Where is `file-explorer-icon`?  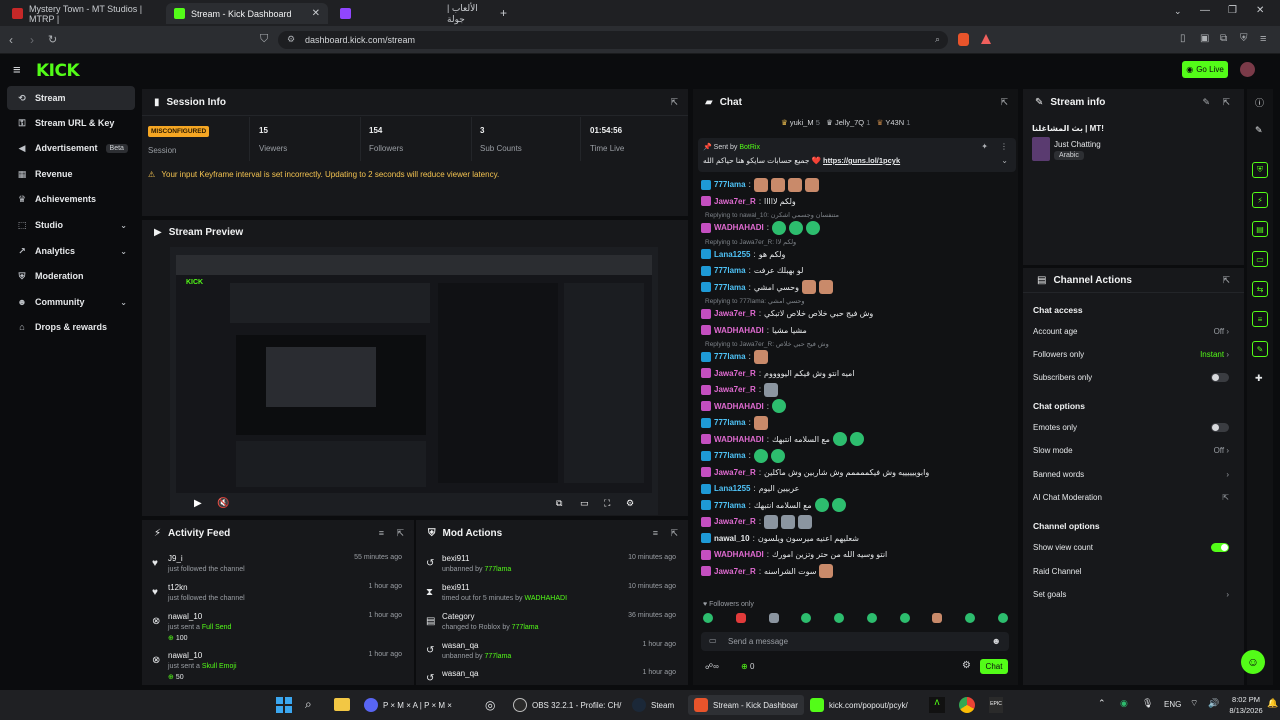 file-explorer-icon is located at coordinates (342, 704).